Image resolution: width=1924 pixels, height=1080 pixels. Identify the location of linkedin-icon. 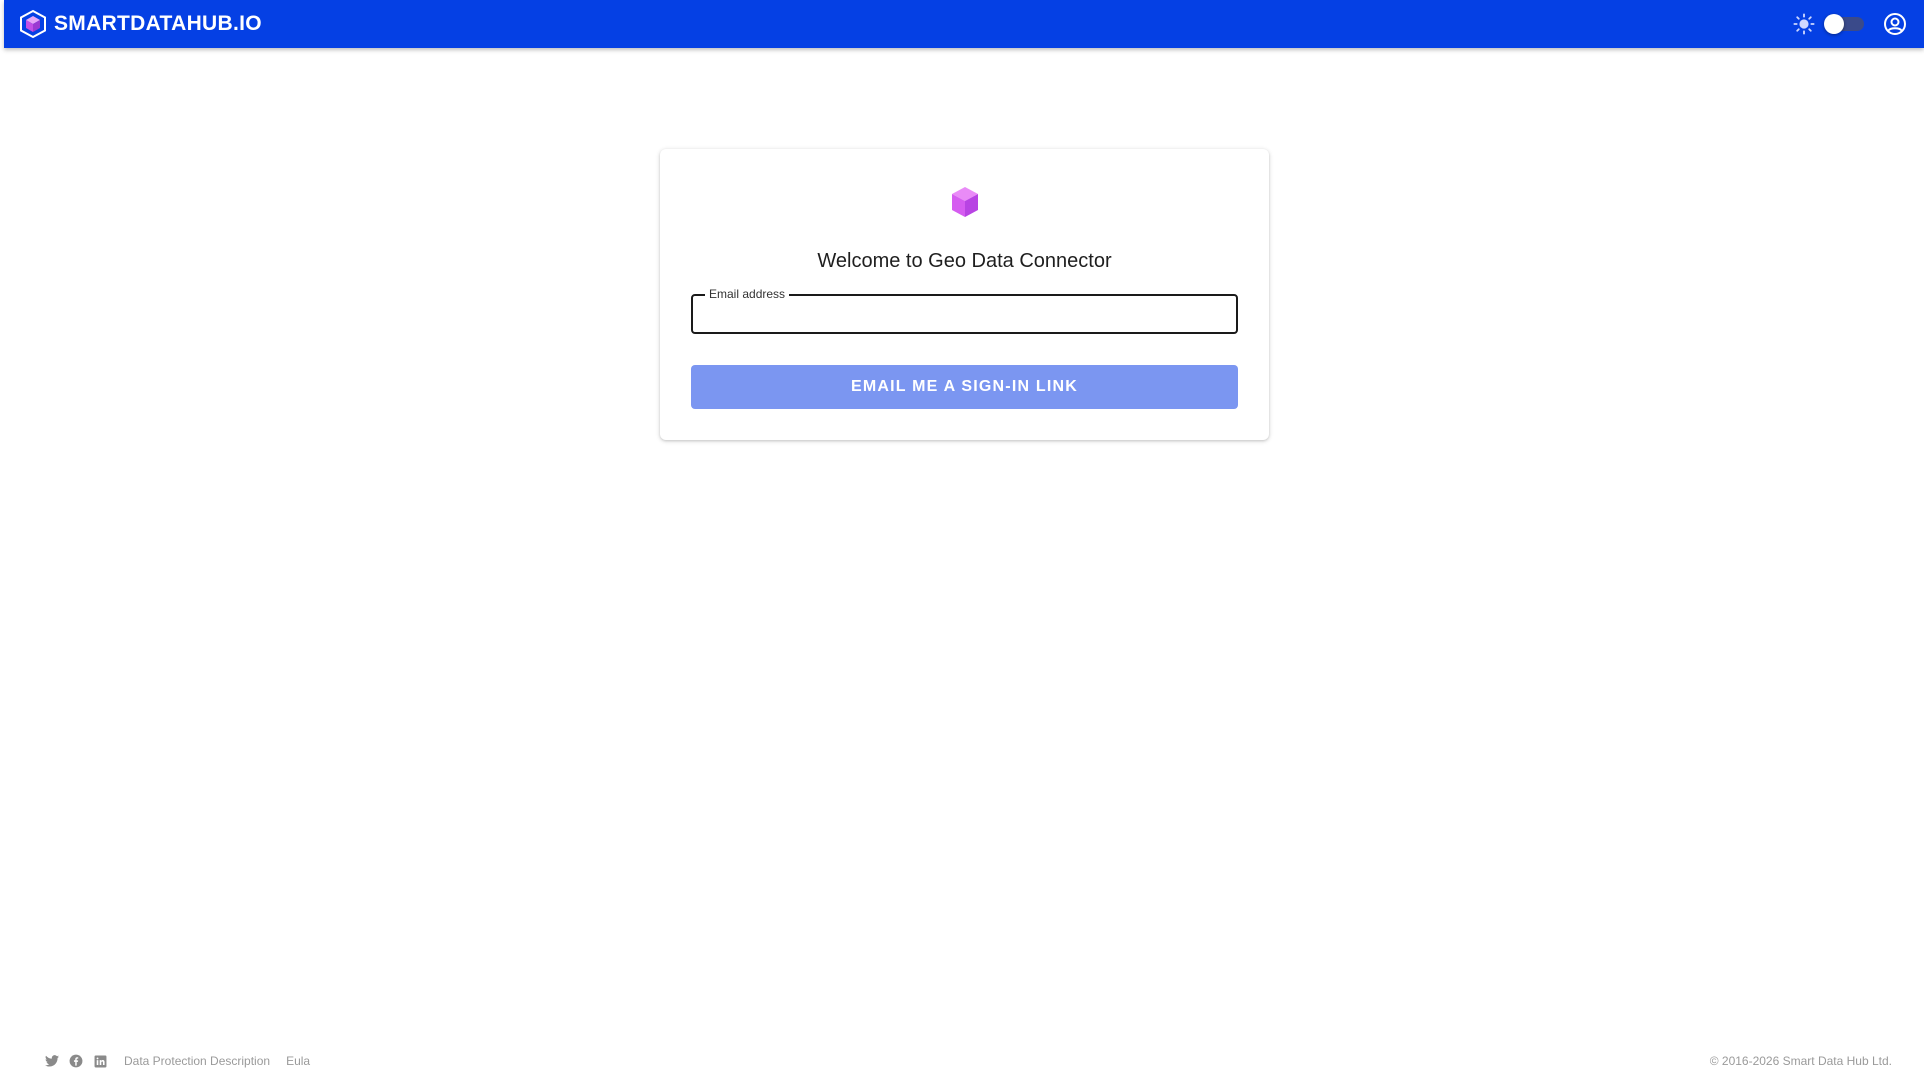
(100, 1061).